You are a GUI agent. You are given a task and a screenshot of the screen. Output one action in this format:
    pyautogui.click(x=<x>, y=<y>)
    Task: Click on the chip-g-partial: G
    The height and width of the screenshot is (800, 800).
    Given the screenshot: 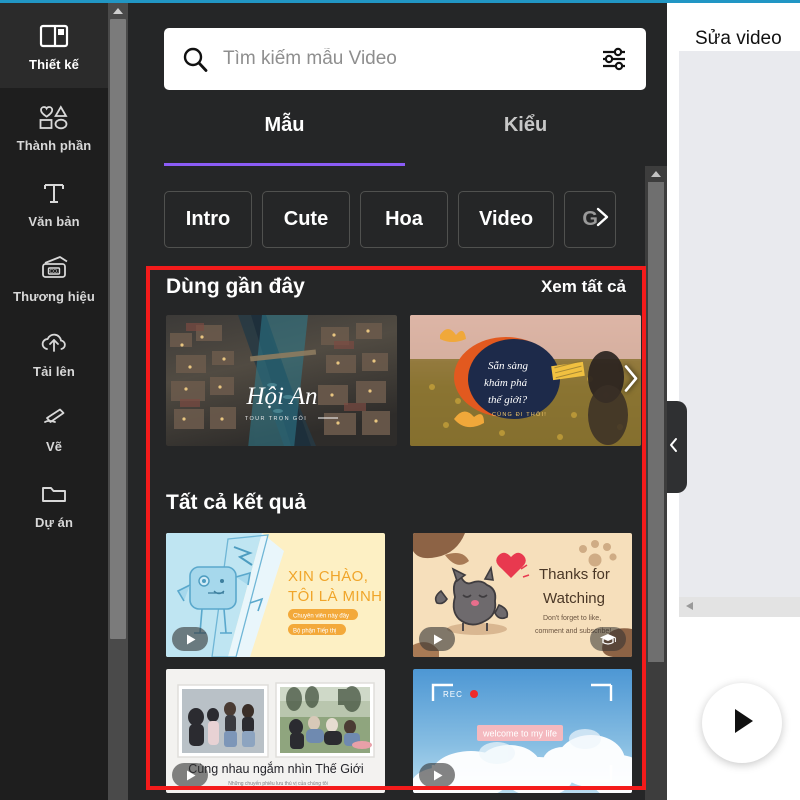 What is the action you would take?
    pyautogui.click(x=590, y=219)
    